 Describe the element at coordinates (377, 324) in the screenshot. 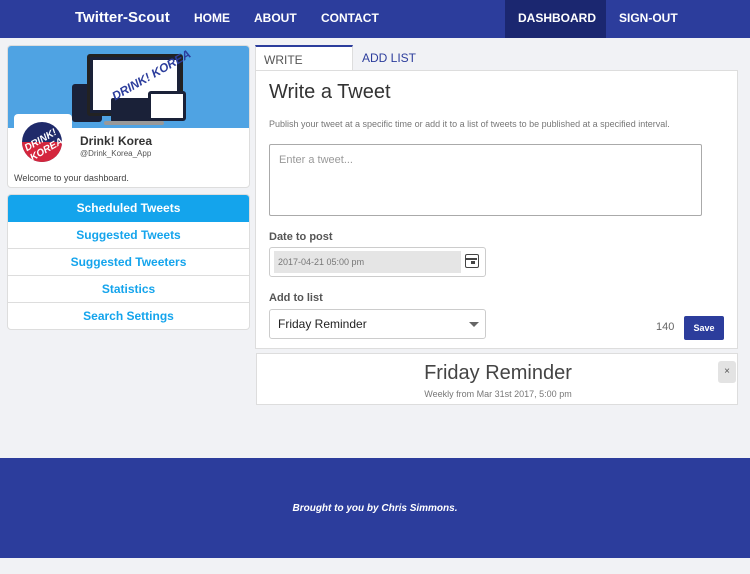

I see `list-select: Friday Reminder` at that location.